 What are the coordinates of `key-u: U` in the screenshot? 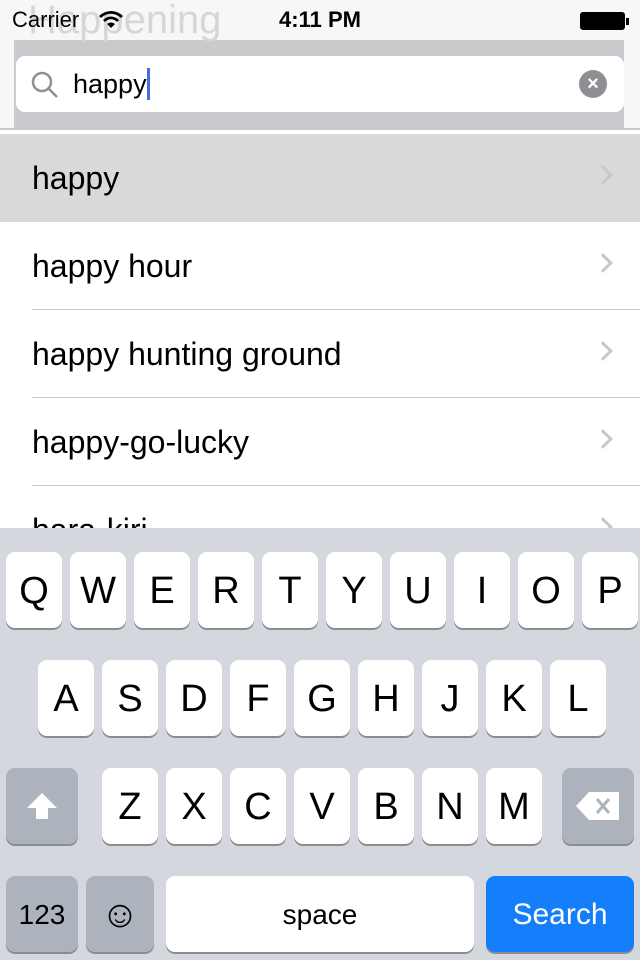 It's located at (418, 590).